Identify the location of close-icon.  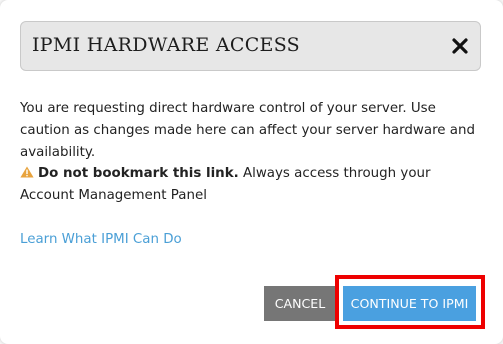
(460, 46).